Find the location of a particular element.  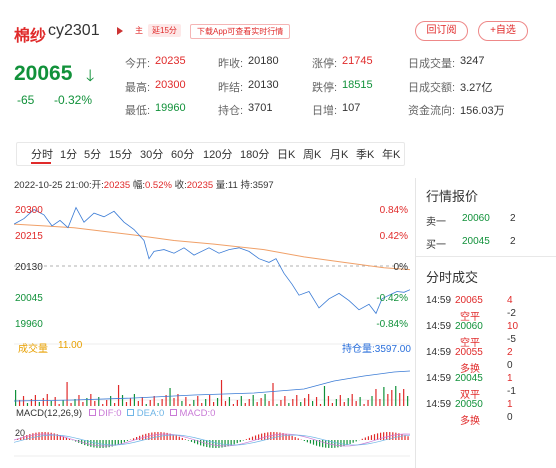

oi-legend-value: 3597.00 is located at coordinates (393, 349).